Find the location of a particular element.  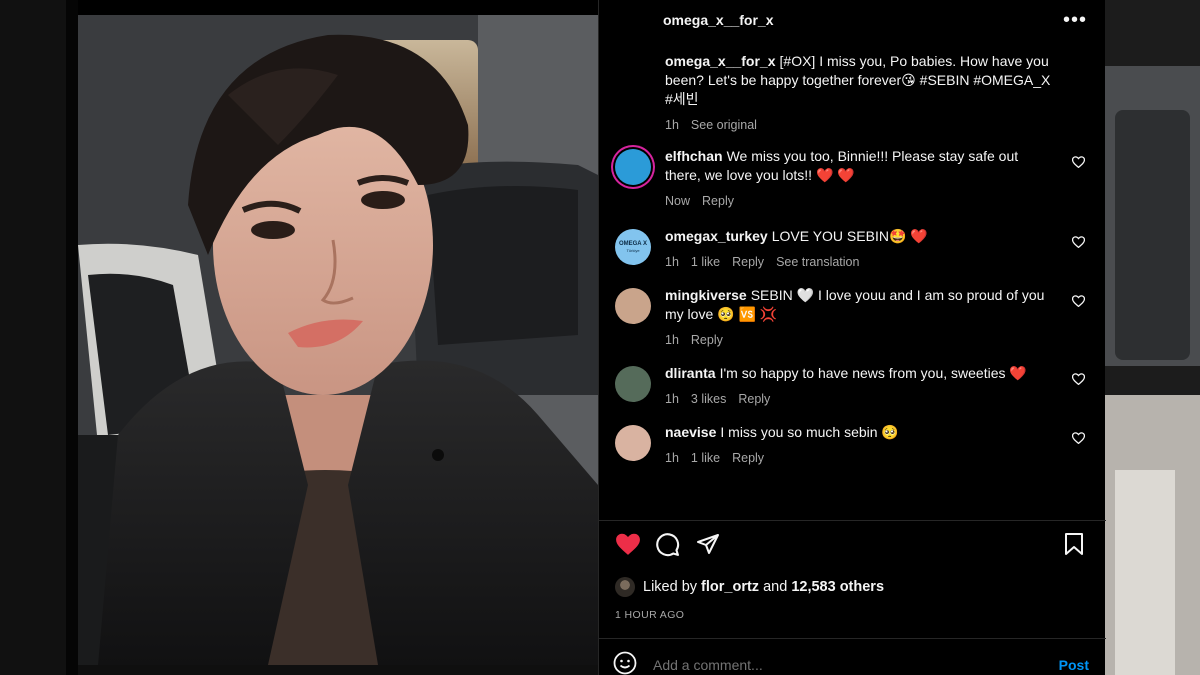

comment-meta: 1h 1 like Reply See translation is located at coordinates (860, 262).